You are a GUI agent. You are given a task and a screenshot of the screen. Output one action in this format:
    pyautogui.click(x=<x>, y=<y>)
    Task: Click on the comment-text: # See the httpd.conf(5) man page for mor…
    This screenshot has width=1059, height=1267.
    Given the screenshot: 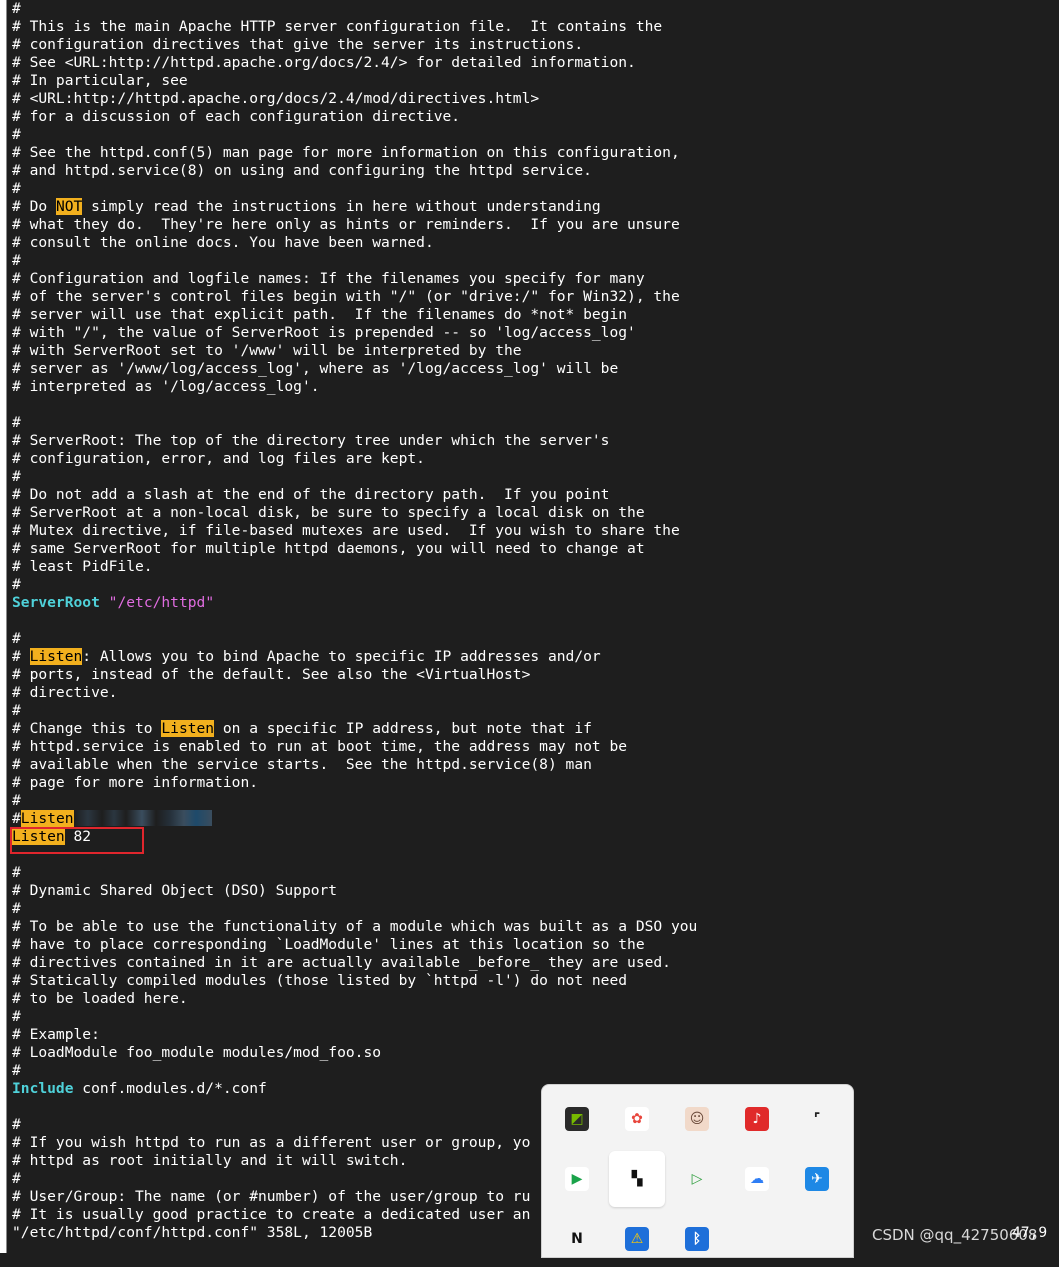 What is the action you would take?
    pyautogui.click(x=346, y=152)
    